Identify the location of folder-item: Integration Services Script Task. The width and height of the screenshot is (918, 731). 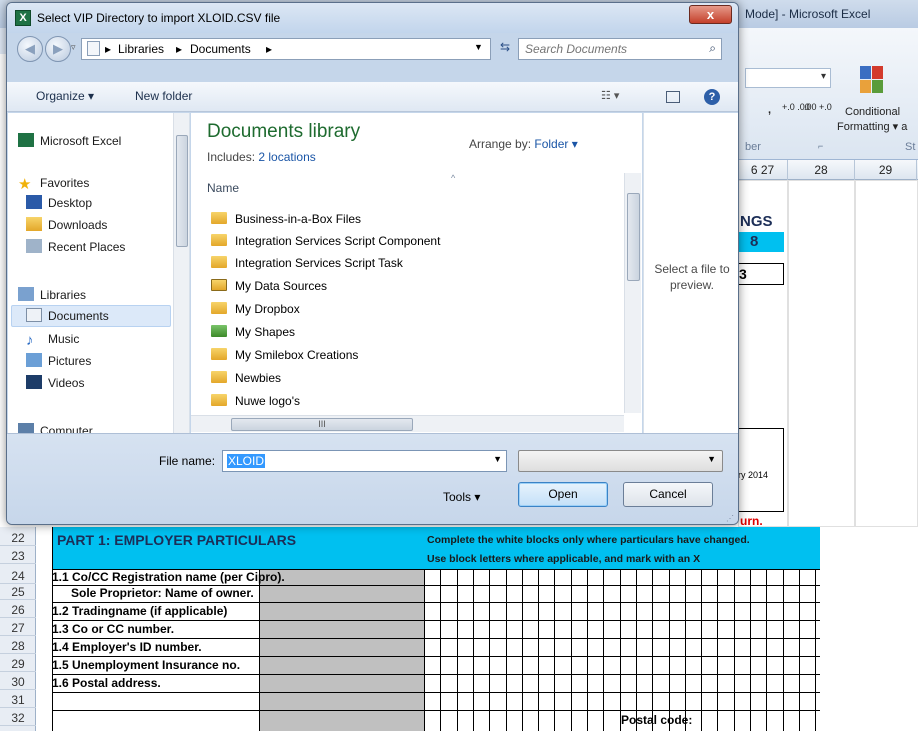
(307, 263).